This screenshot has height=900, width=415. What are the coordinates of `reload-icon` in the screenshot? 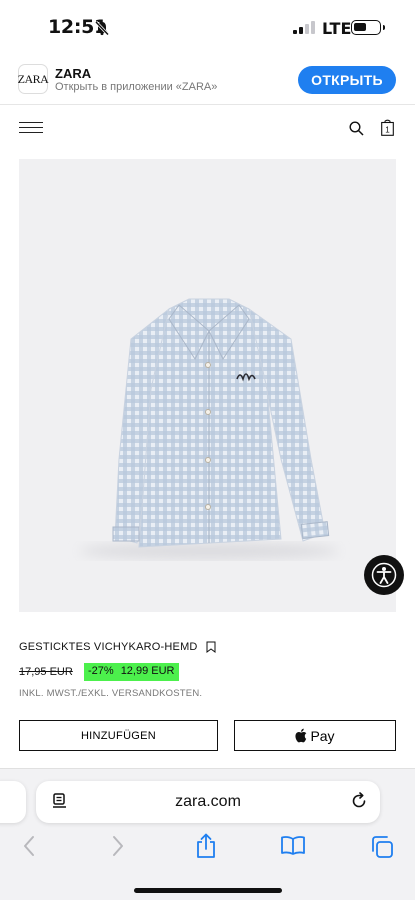 It's located at (359, 801).